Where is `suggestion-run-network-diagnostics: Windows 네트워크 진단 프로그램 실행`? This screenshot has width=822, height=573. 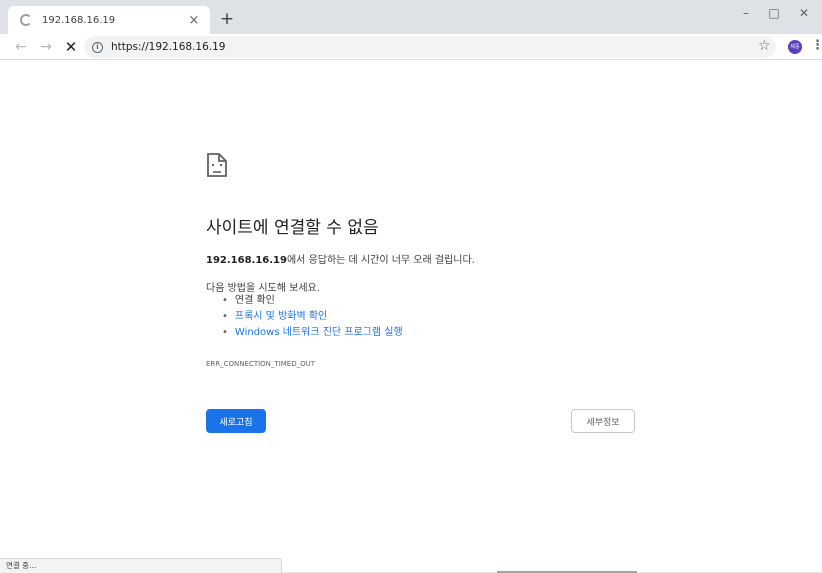
suggestion-run-network-diagnostics: Windows 네트워크 진단 프로그램 실행 is located at coordinates (312, 333).